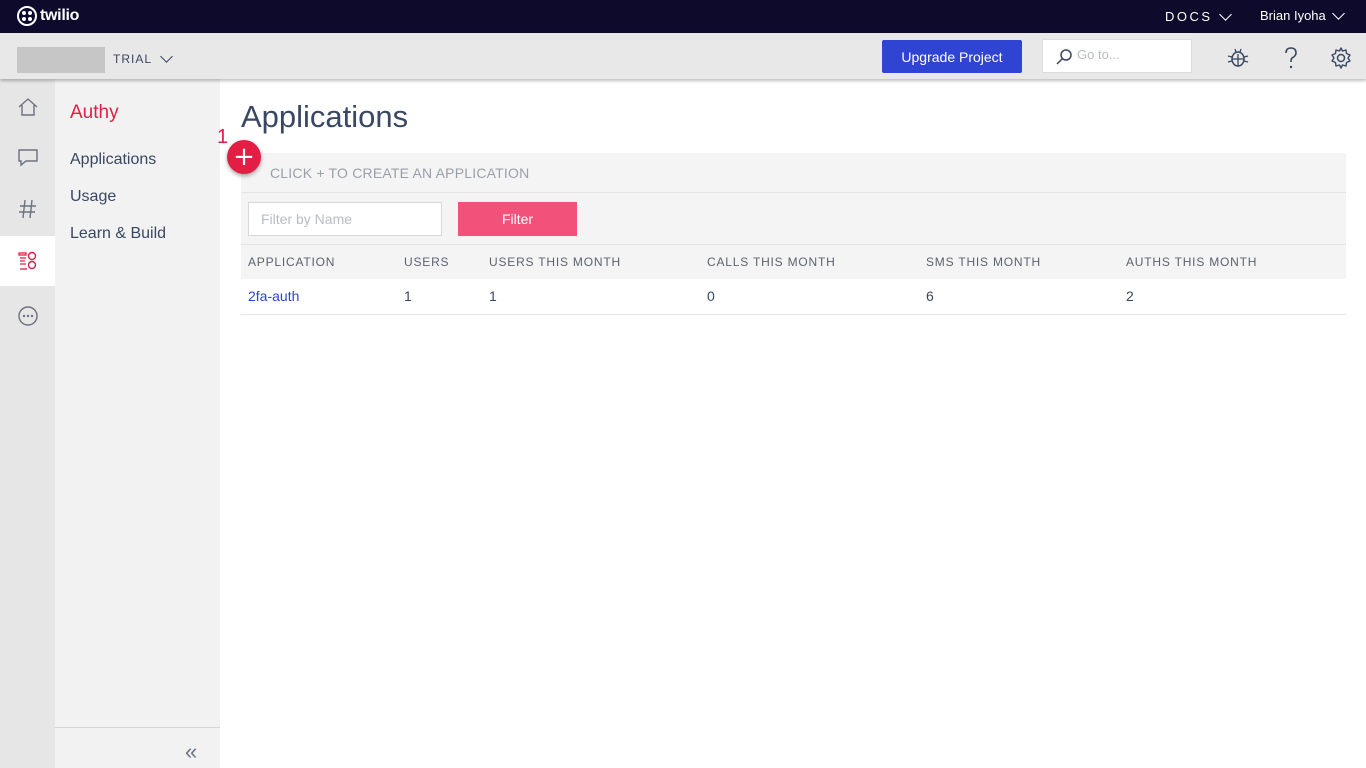 The image size is (1366, 768). Describe the element at coordinates (793, 173) in the screenshot. I see `create-application-bar: CLICK + TO CREATE AN APPLICATION` at that location.